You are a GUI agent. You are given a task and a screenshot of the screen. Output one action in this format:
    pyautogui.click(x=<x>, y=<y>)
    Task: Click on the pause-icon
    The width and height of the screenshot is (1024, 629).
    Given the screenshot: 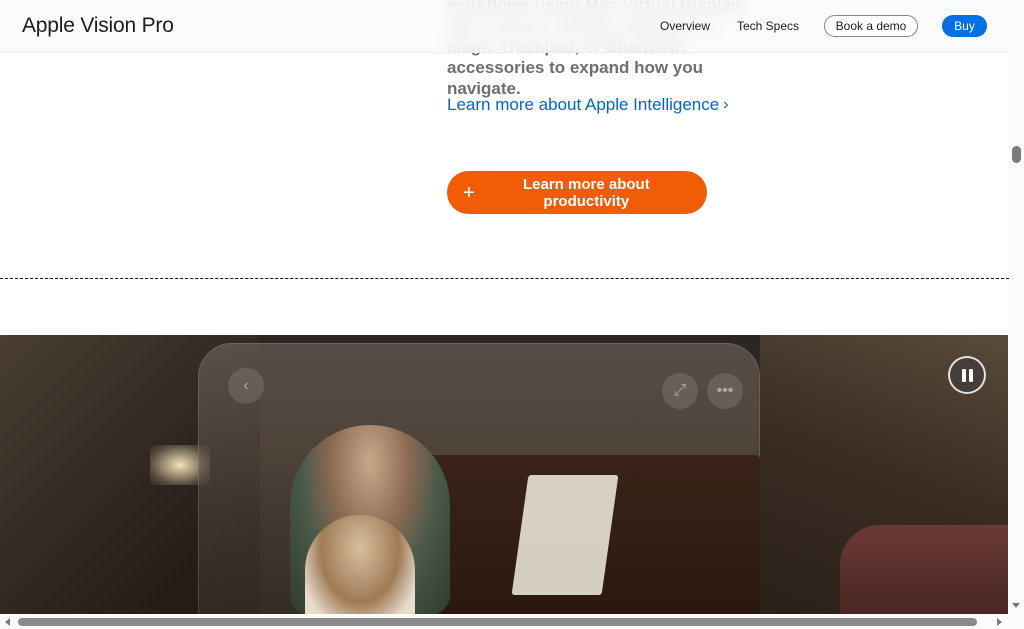 What is the action you would take?
    pyautogui.click(x=963, y=375)
    